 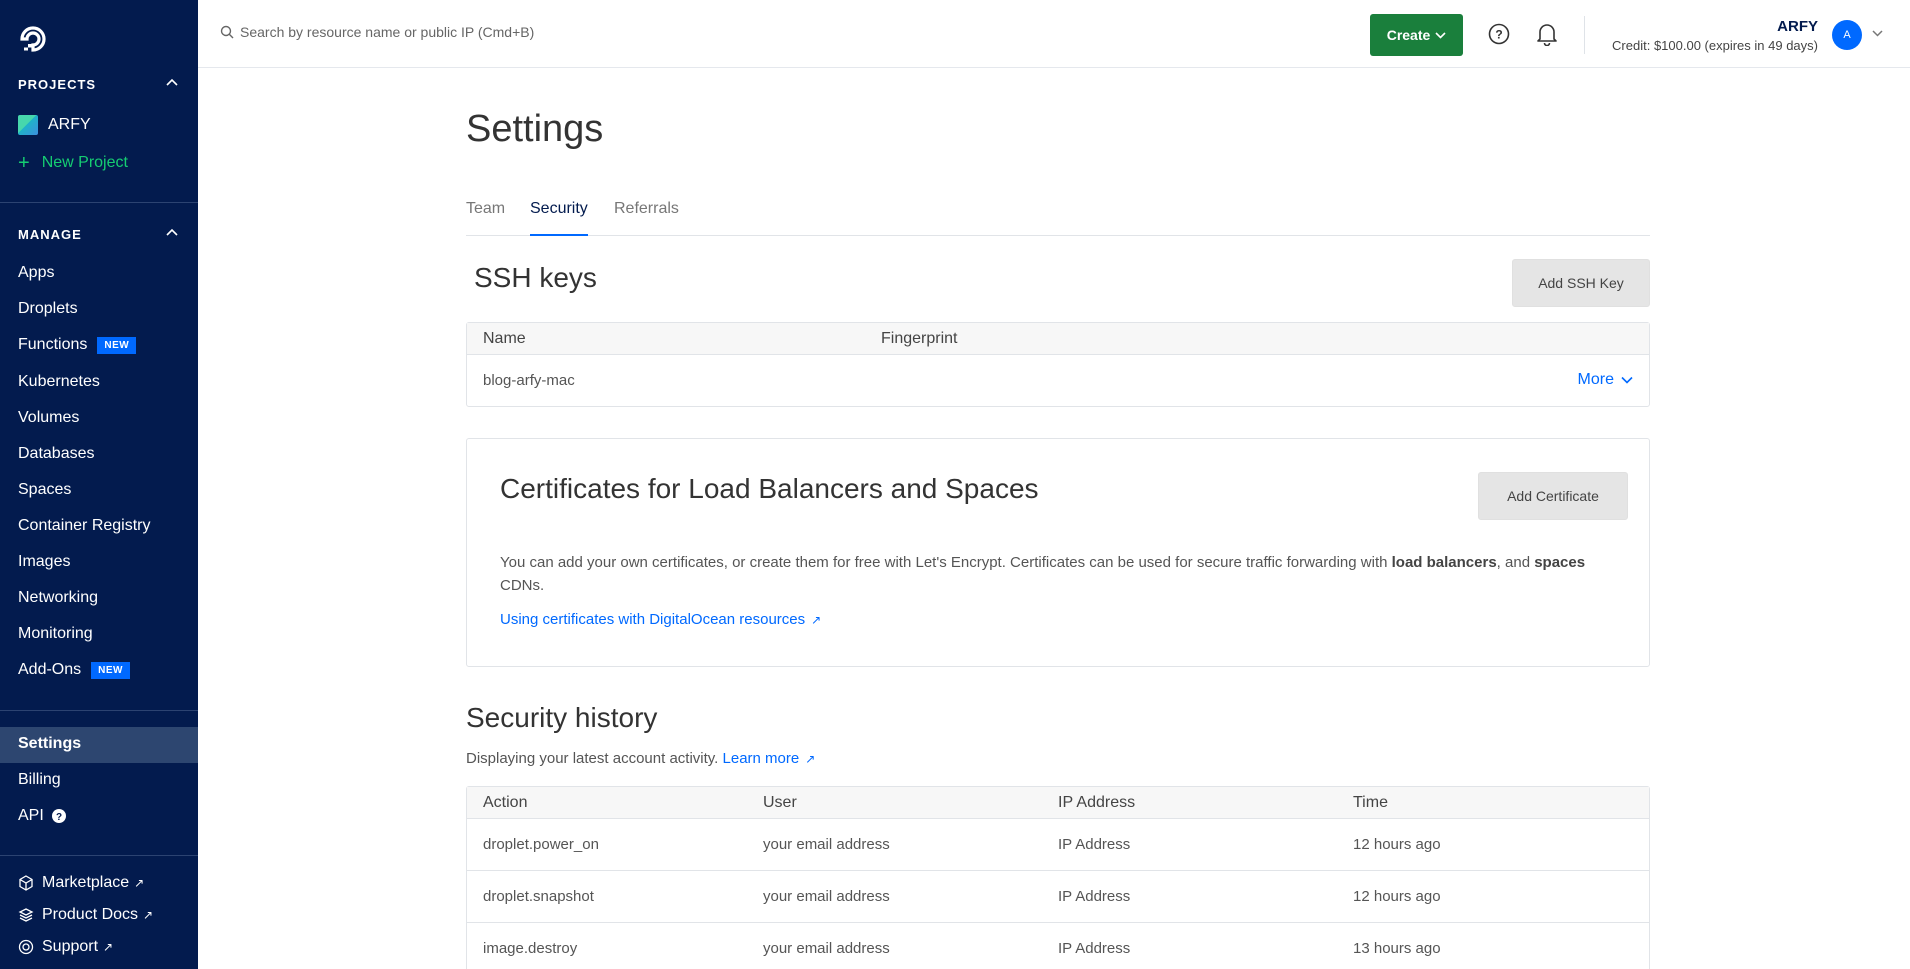 I want to click on create-button: Create, so click(x=1416, y=35).